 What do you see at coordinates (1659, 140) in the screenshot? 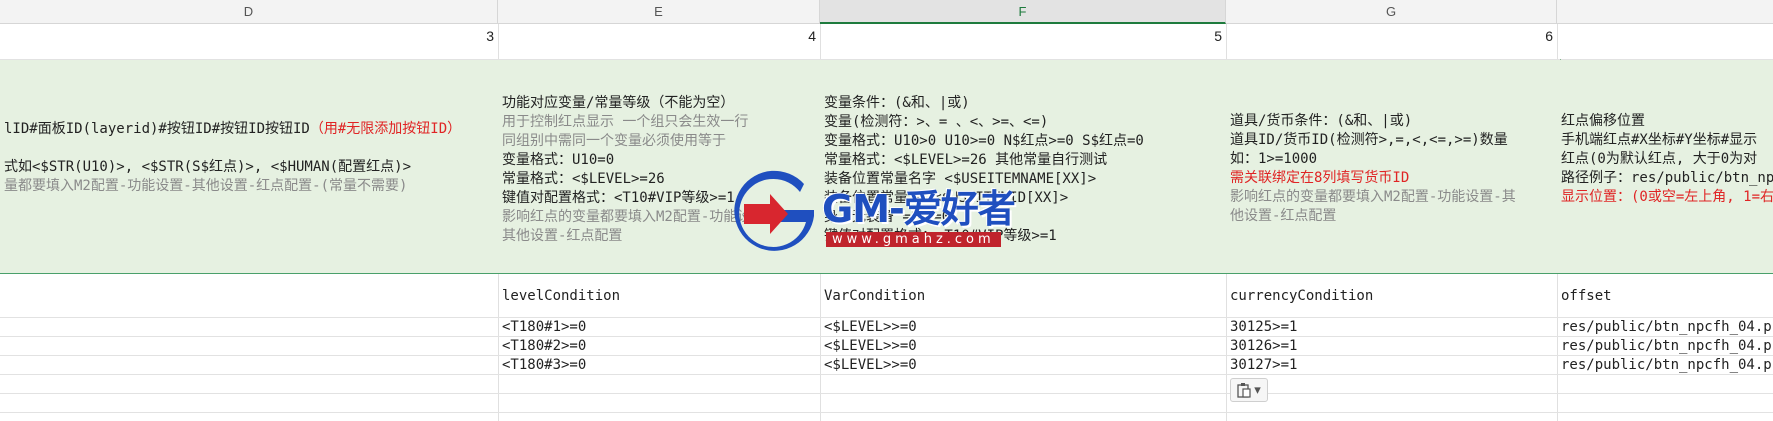
I see `desc-line: 手机端红点#X坐标#Y坐标#显示` at bounding box center [1659, 140].